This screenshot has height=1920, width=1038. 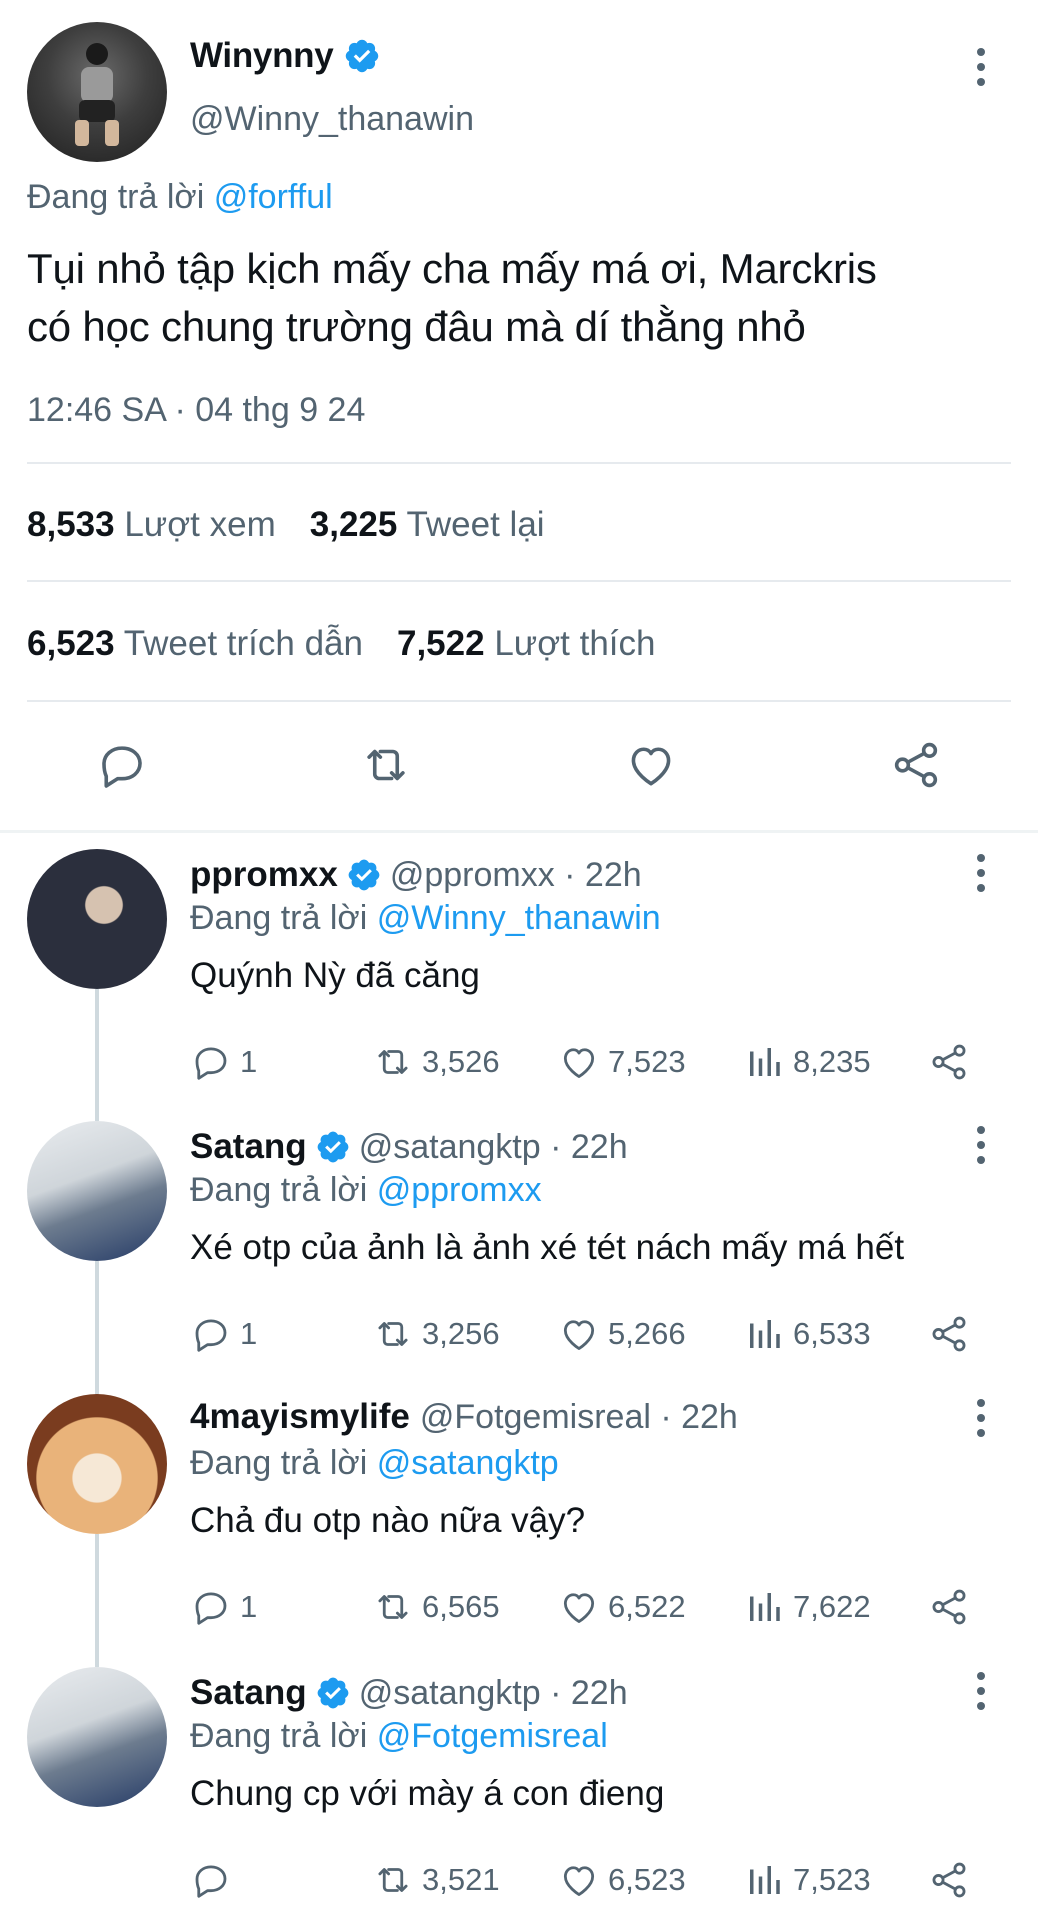 What do you see at coordinates (468, 1463) in the screenshot?
I see `replying-to-mention: @satangktp` at bounding box center [468, 1463].